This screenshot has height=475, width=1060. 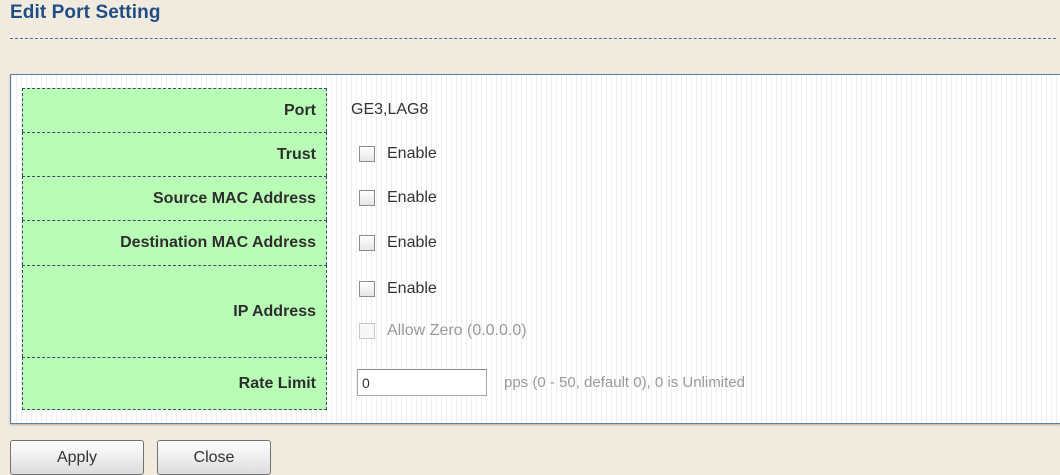 I want to click on ip-address-enable-label: Enable, so click(x=412, y=289).